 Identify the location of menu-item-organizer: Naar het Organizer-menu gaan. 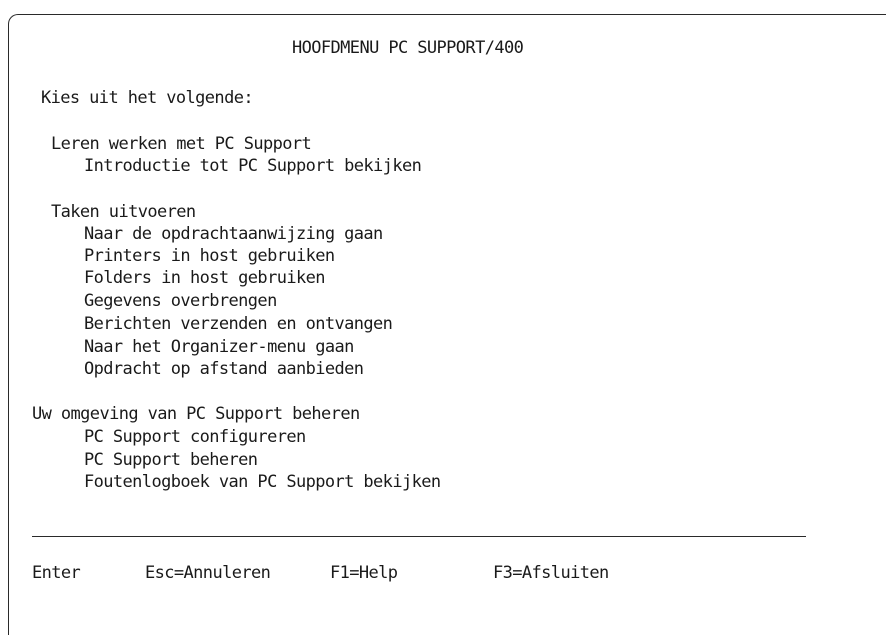
(219, 347).